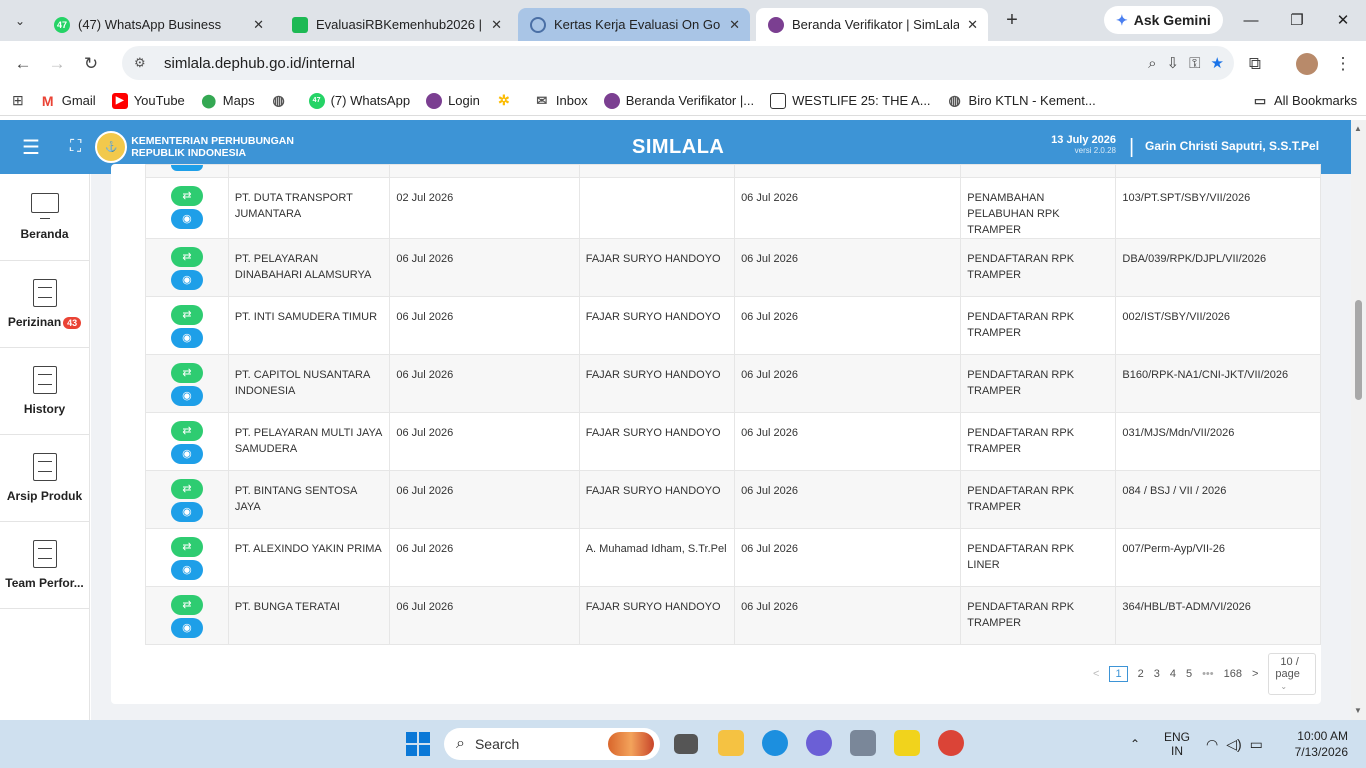 The image size is (1366, 768). Describe the element at coordinates (1358, 128) in the screenshot. I see `scroll-up-icon: ▲` at that location.